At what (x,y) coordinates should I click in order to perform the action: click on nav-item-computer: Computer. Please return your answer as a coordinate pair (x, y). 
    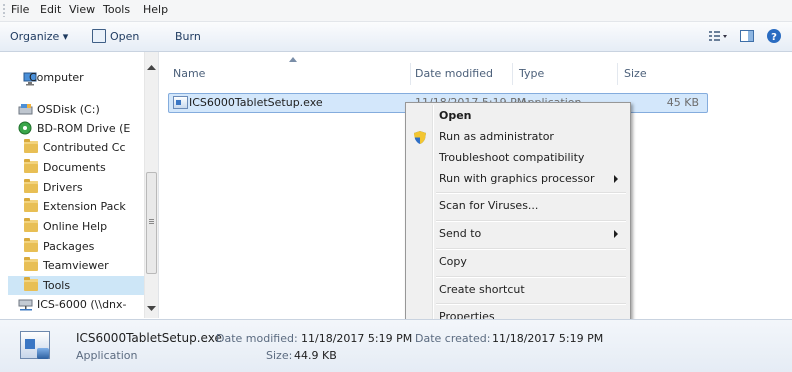
    Looking at the image, I should click on (73, 79).